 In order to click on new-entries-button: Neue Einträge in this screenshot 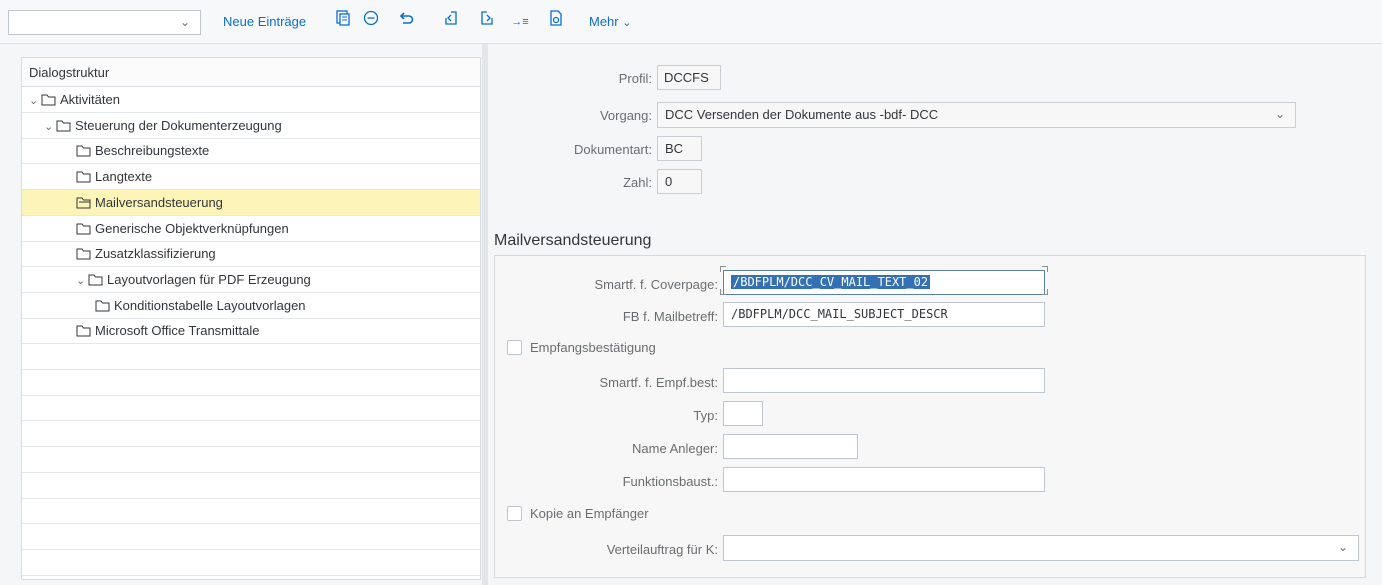, I will do `click(264, 22)`.